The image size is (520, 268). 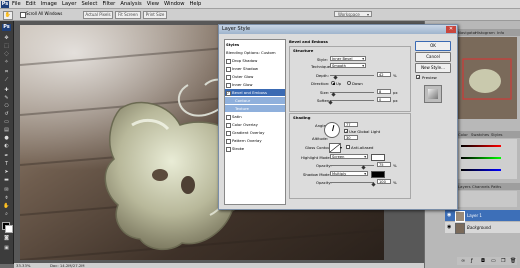 What do you see at coordinates (255, 84) in the screenshot?
I see `style-list-item: Inner Glow` at bounding box center [255, 84].